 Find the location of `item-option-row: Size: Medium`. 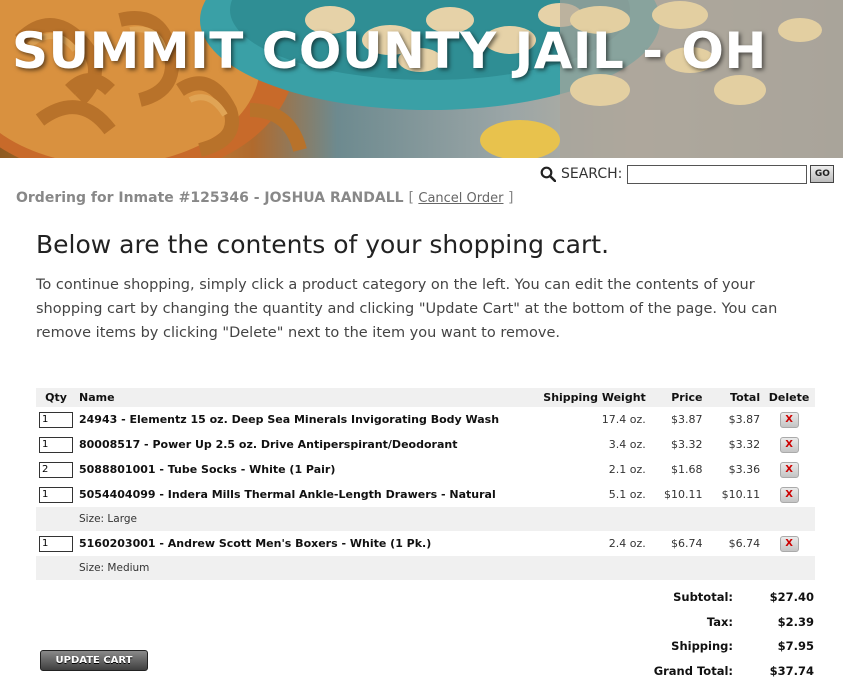

item-option-row: Size: Medium is located at coordinates (425, 568).